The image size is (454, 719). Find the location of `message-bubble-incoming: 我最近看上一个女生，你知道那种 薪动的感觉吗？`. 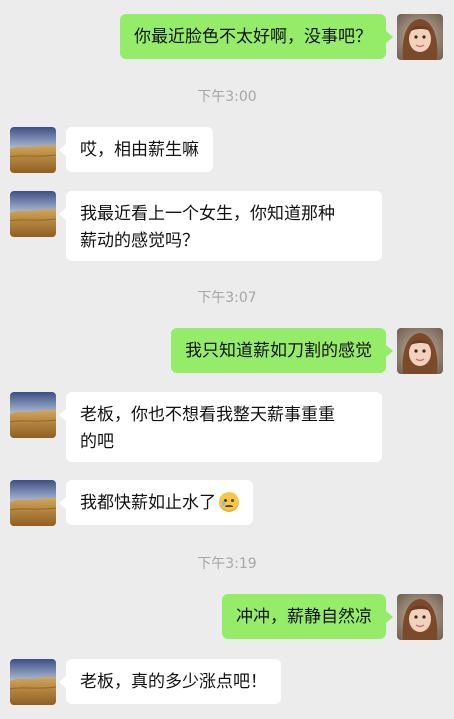

message-bubble-incoming: 我最近看上一个女生，你知道那种 薪动的感觉吗？ is located at coordinates (220, 226).